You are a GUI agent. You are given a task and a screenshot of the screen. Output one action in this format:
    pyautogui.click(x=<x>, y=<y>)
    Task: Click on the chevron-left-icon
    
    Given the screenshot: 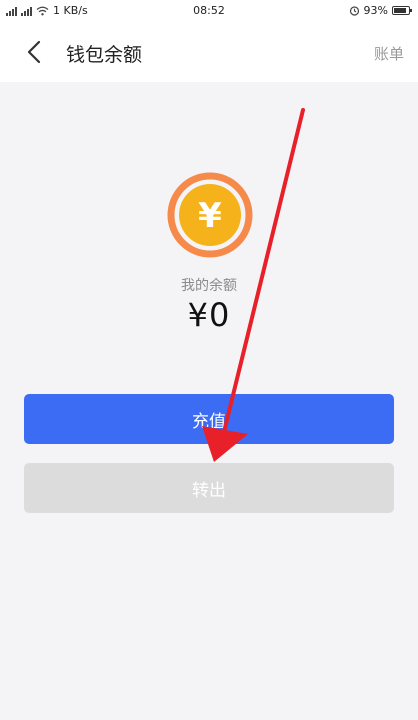 What is the action you would take?
    pyautogui.click(x=34, y=52)
    